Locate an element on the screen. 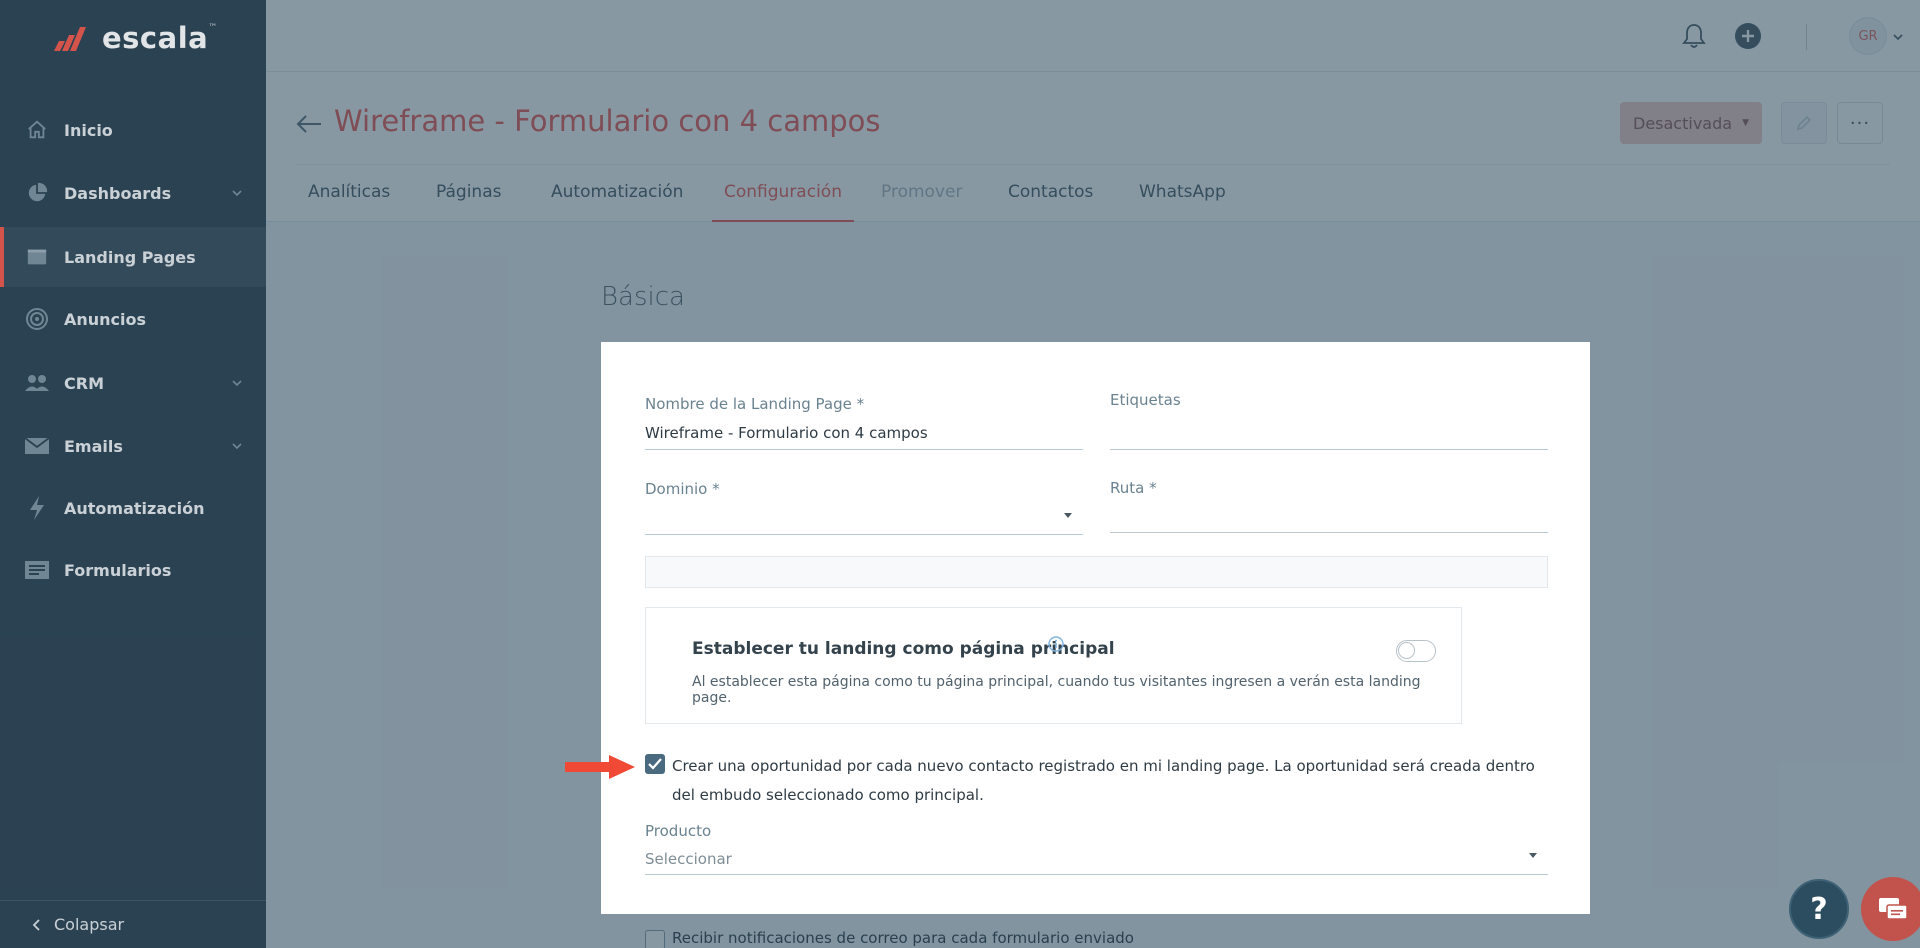 The width and height of the screenshot is (1920, 948). sidebar-item-automatizacion: Automatización is located at coordinates (133, 508).